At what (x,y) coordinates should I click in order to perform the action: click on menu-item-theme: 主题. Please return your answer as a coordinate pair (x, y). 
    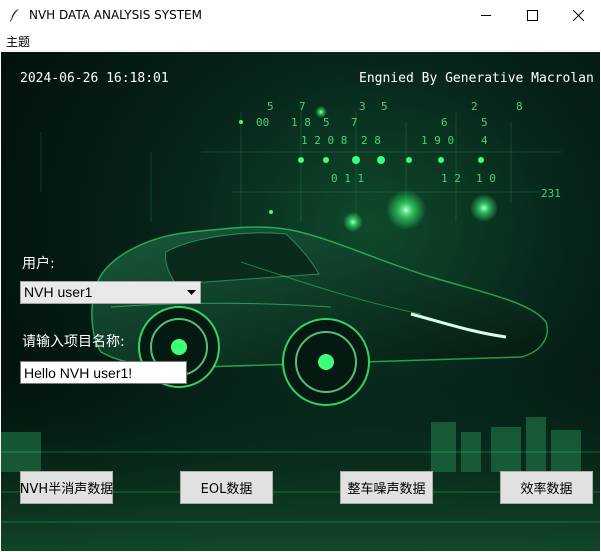
    Looking at the image, I should click on (18, 41).